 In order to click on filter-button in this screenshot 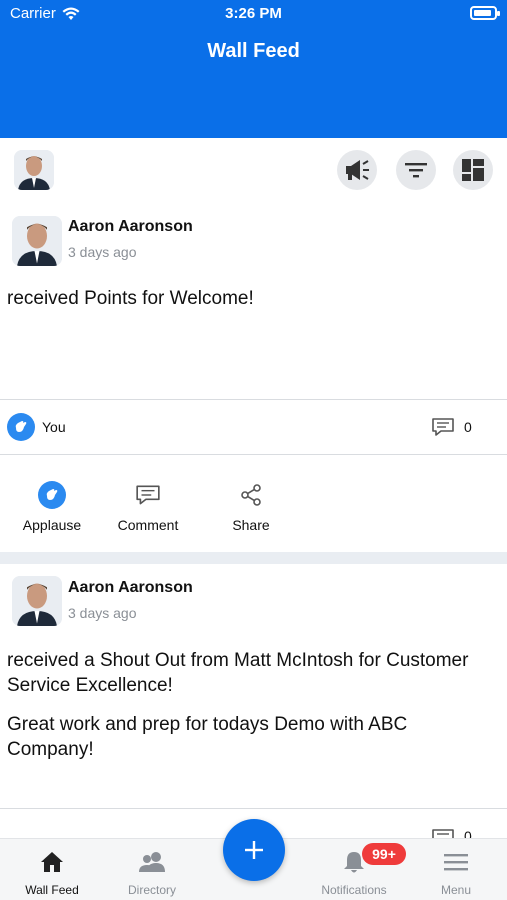, I will do `click(416, 170)`.